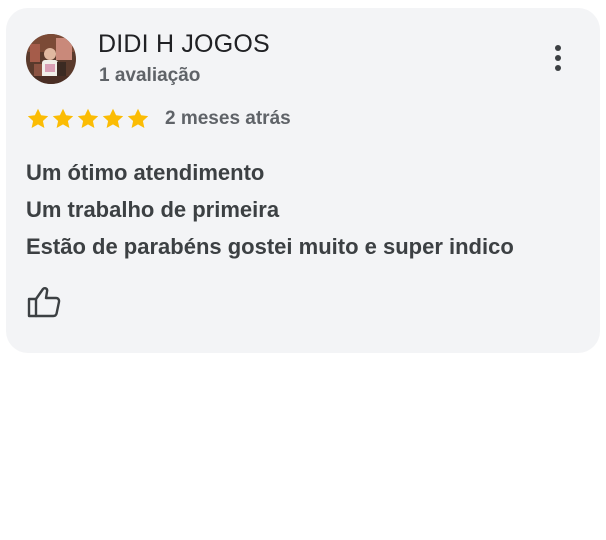  Describe the element at coordinates (158, 119) in the screenshot. I see `rating-row: 2 meses atrás` at that location.